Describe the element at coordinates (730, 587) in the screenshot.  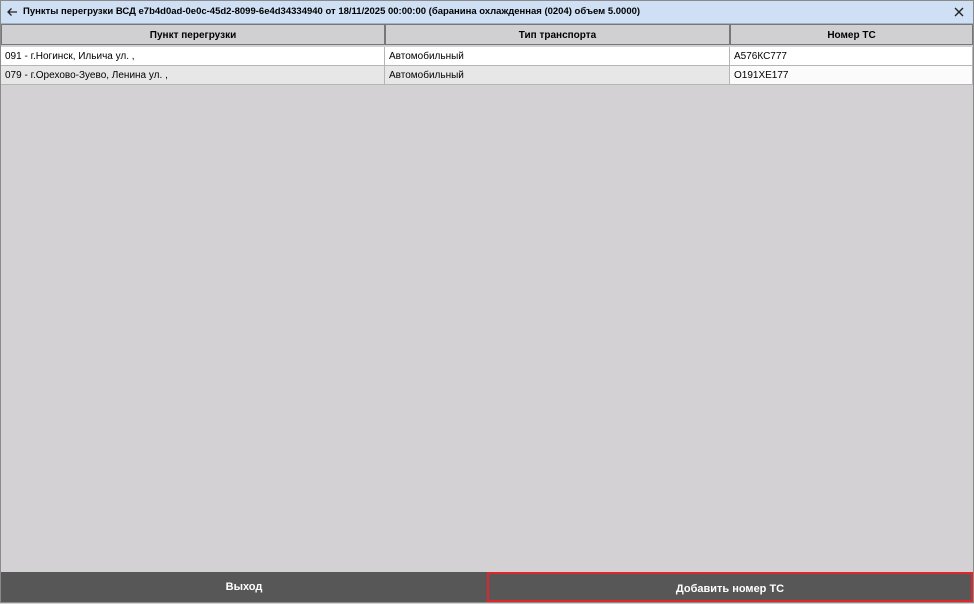
I see `add-vehicle-number-button: Добавить номер ТС` at that location.